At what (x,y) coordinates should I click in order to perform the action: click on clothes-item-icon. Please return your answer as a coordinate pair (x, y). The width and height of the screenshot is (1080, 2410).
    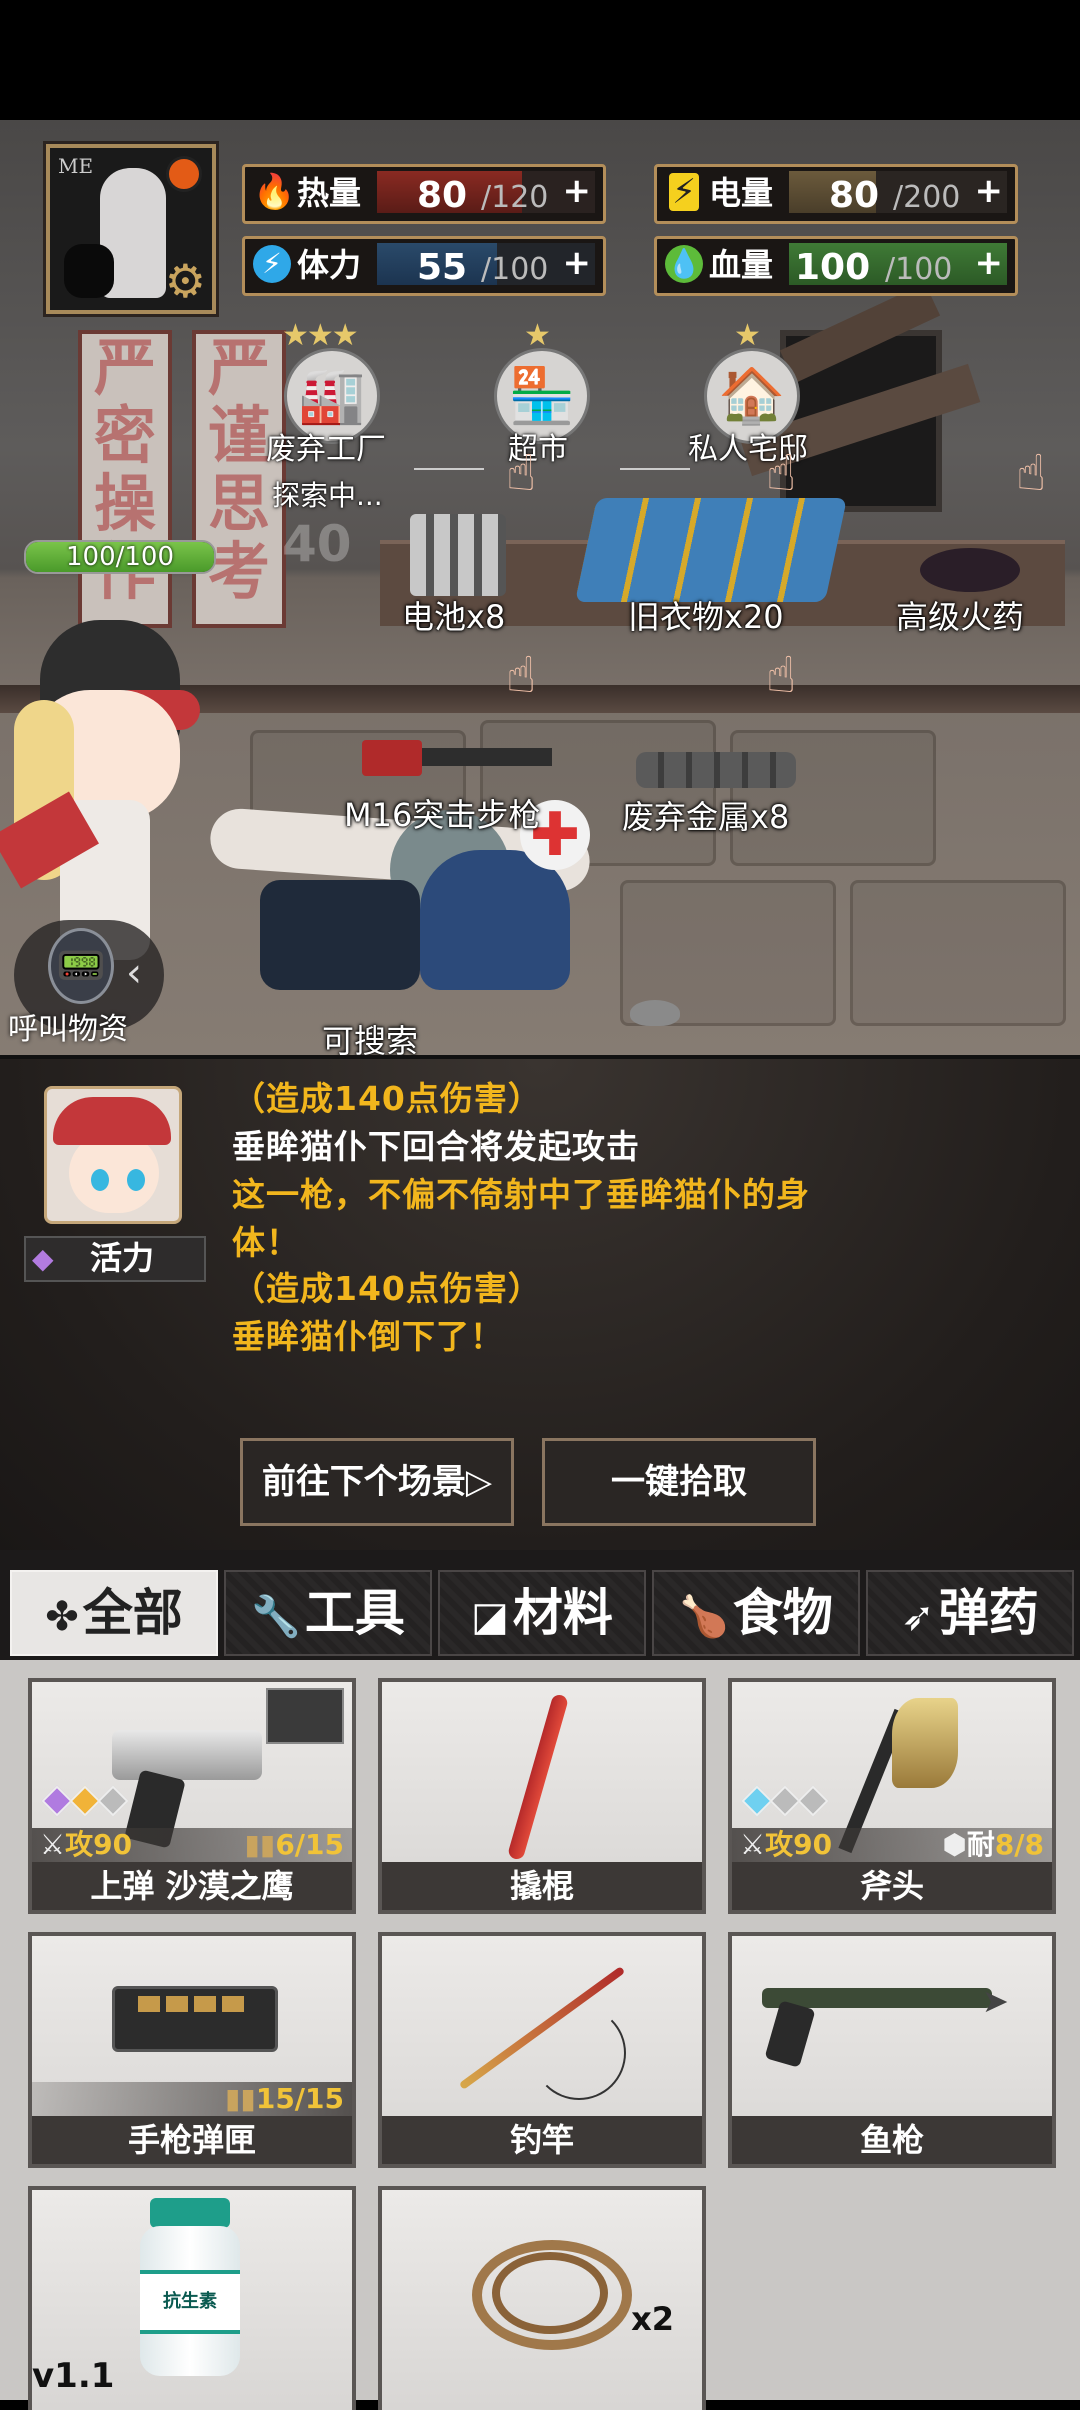
    Looking at the image, I should click on (711, 550).